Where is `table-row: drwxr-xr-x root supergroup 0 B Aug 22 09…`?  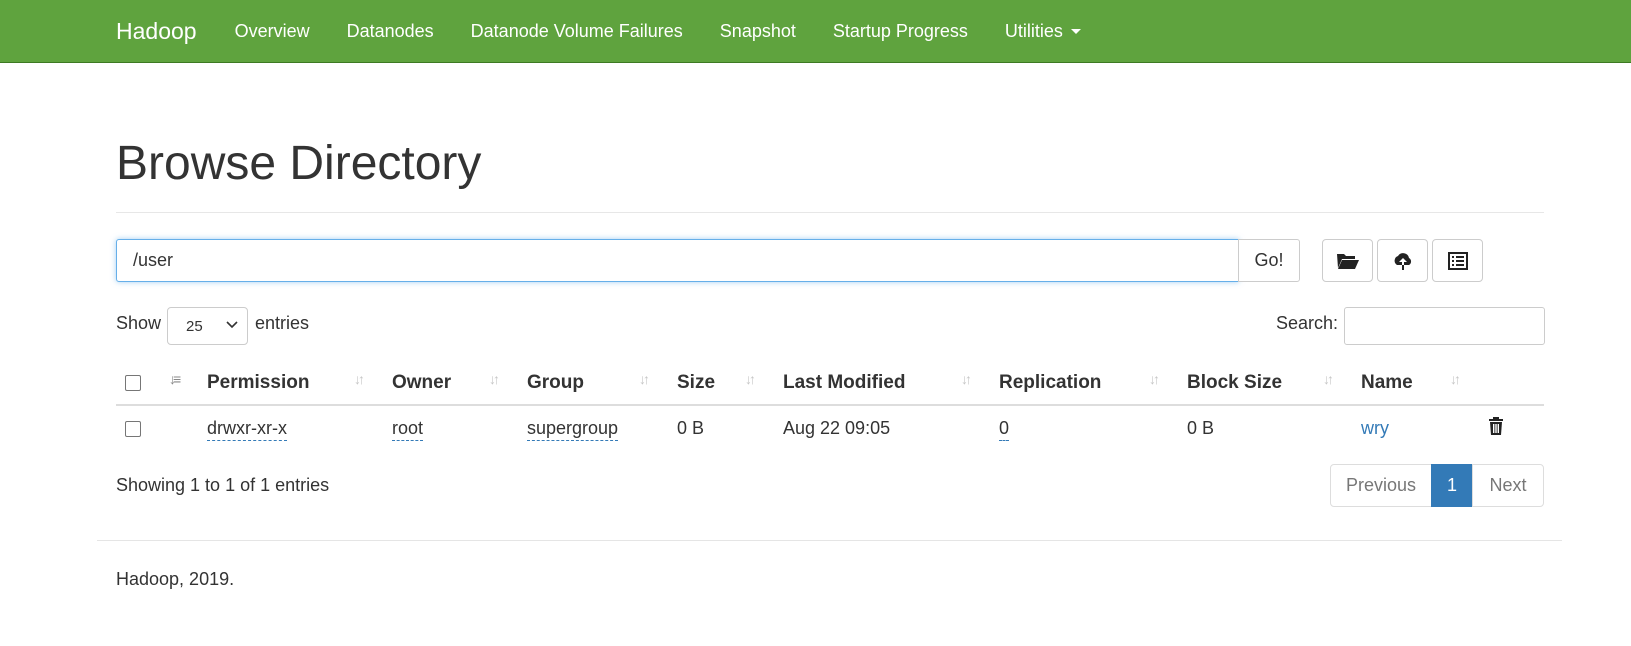
table-row: drwxr-xr-x root supergroup 0 B Aug 22 09… is located at coordinates (830, 430).